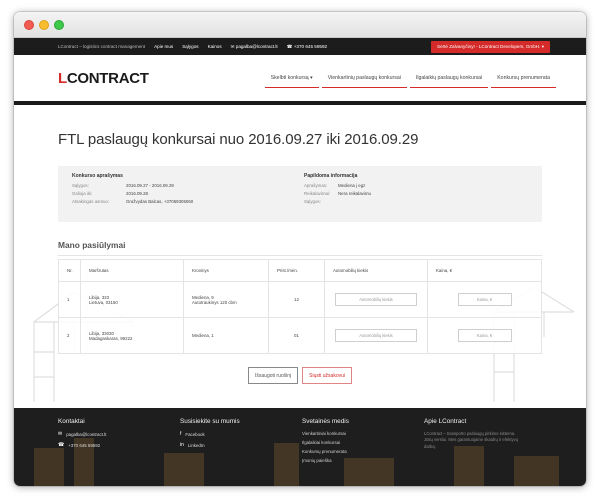 The width and height of the screenshot is (600, 500). I want to click on info-row: Sąlygos: 2016.09.27 - 2016.09.29, so click(123, 185).